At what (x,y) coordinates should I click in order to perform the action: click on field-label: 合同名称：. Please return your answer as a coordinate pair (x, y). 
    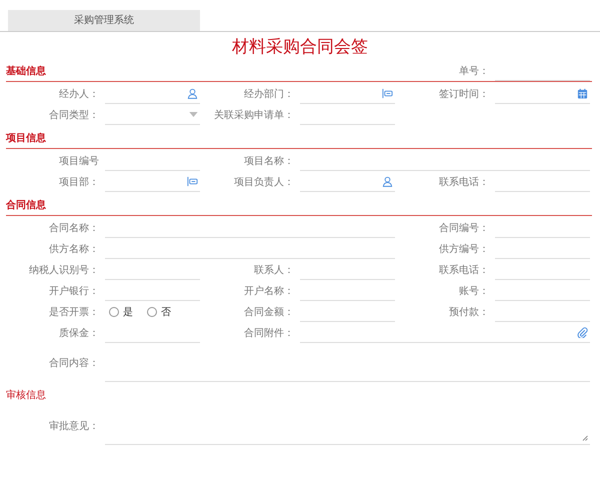
    Looking at the image, I should click on (74, 228).